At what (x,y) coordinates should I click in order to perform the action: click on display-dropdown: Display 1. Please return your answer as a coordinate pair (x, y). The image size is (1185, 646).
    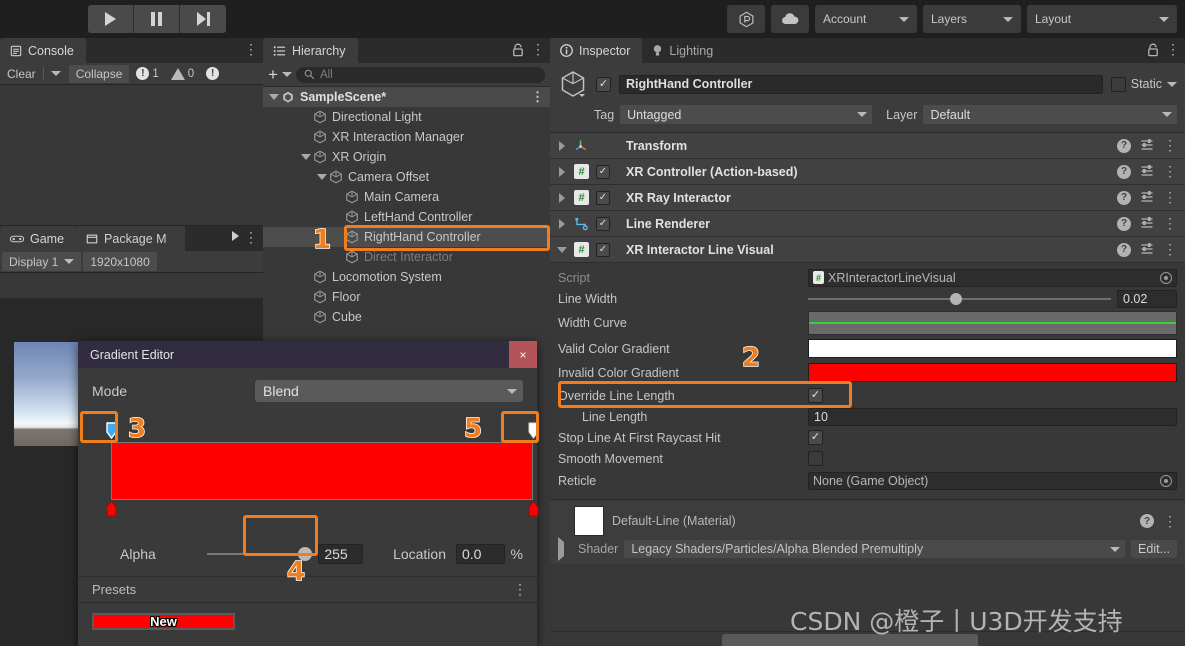
    Looking at the image, I should click on (42, 261).